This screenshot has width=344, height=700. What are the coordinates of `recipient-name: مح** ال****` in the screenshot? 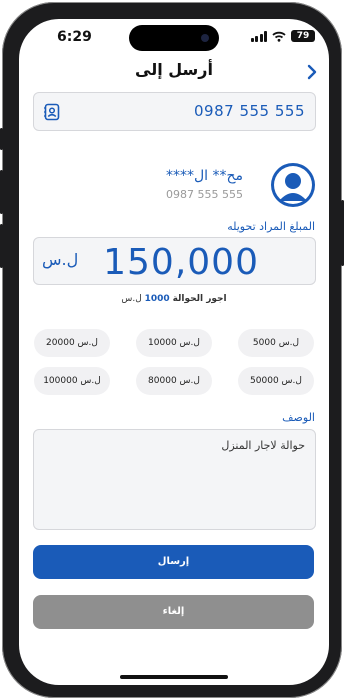 It's located at (204, 176).